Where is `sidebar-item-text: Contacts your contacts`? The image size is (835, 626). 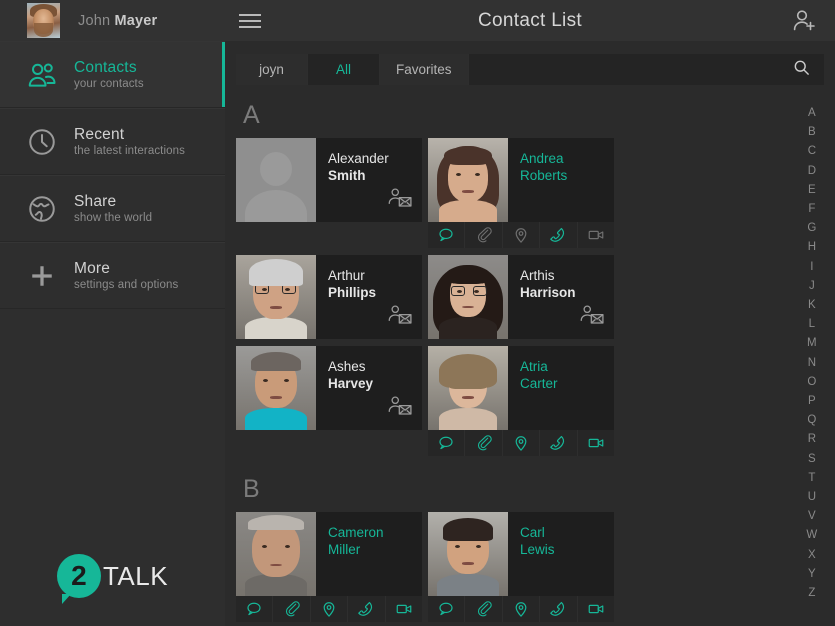
sidebar-item-text: Contacts your contacts is located at coordinates (109, 74).